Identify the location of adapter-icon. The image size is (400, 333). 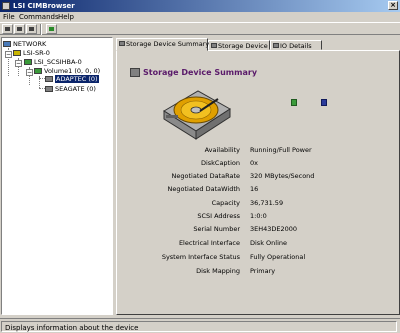
(28, 62).